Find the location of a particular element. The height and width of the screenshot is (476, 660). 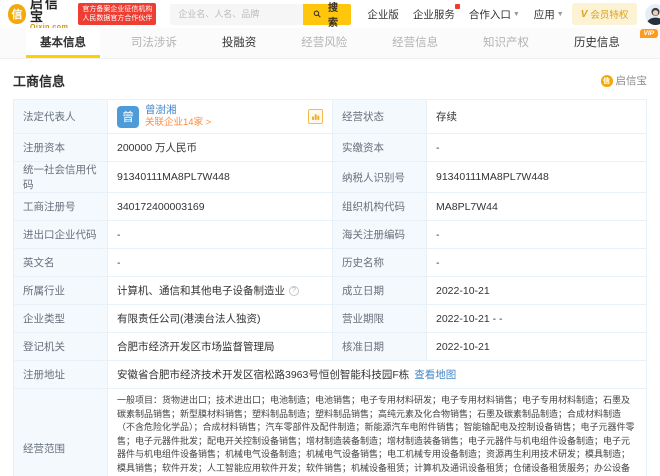

search-button: 搜索 is located at coordinates (327, 16).